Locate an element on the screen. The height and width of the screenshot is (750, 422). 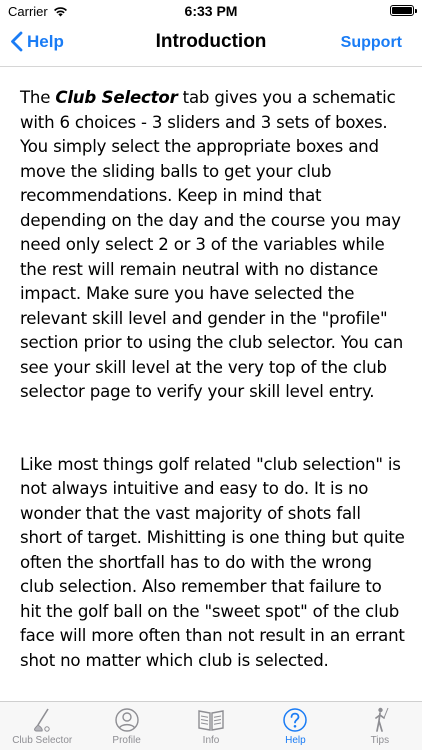
support-button: Support is located at coordinates (371, 43).